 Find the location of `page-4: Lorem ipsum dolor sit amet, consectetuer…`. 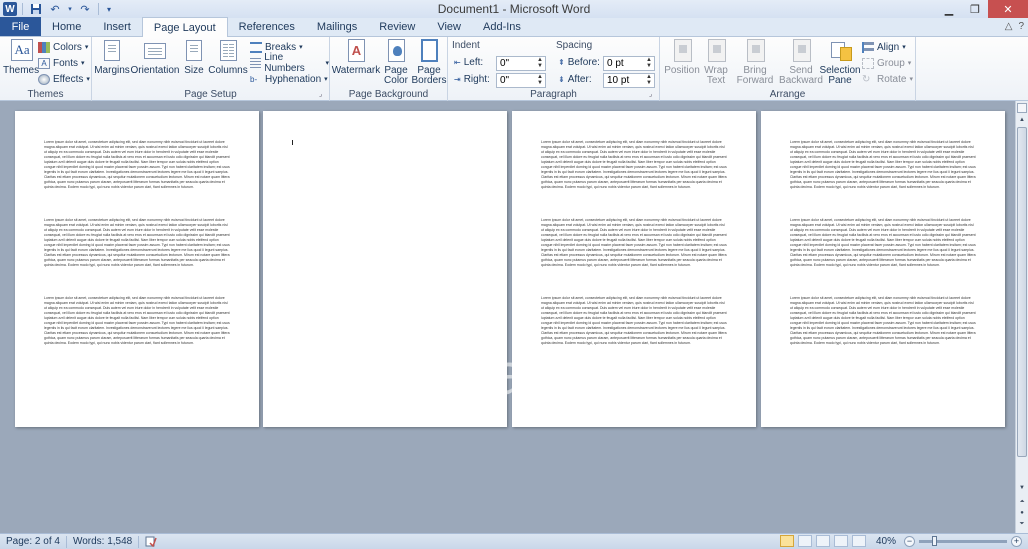

page-4: Lorem ipsum dolor sit amet, consectetuer… is located at coordinates (883, 269).